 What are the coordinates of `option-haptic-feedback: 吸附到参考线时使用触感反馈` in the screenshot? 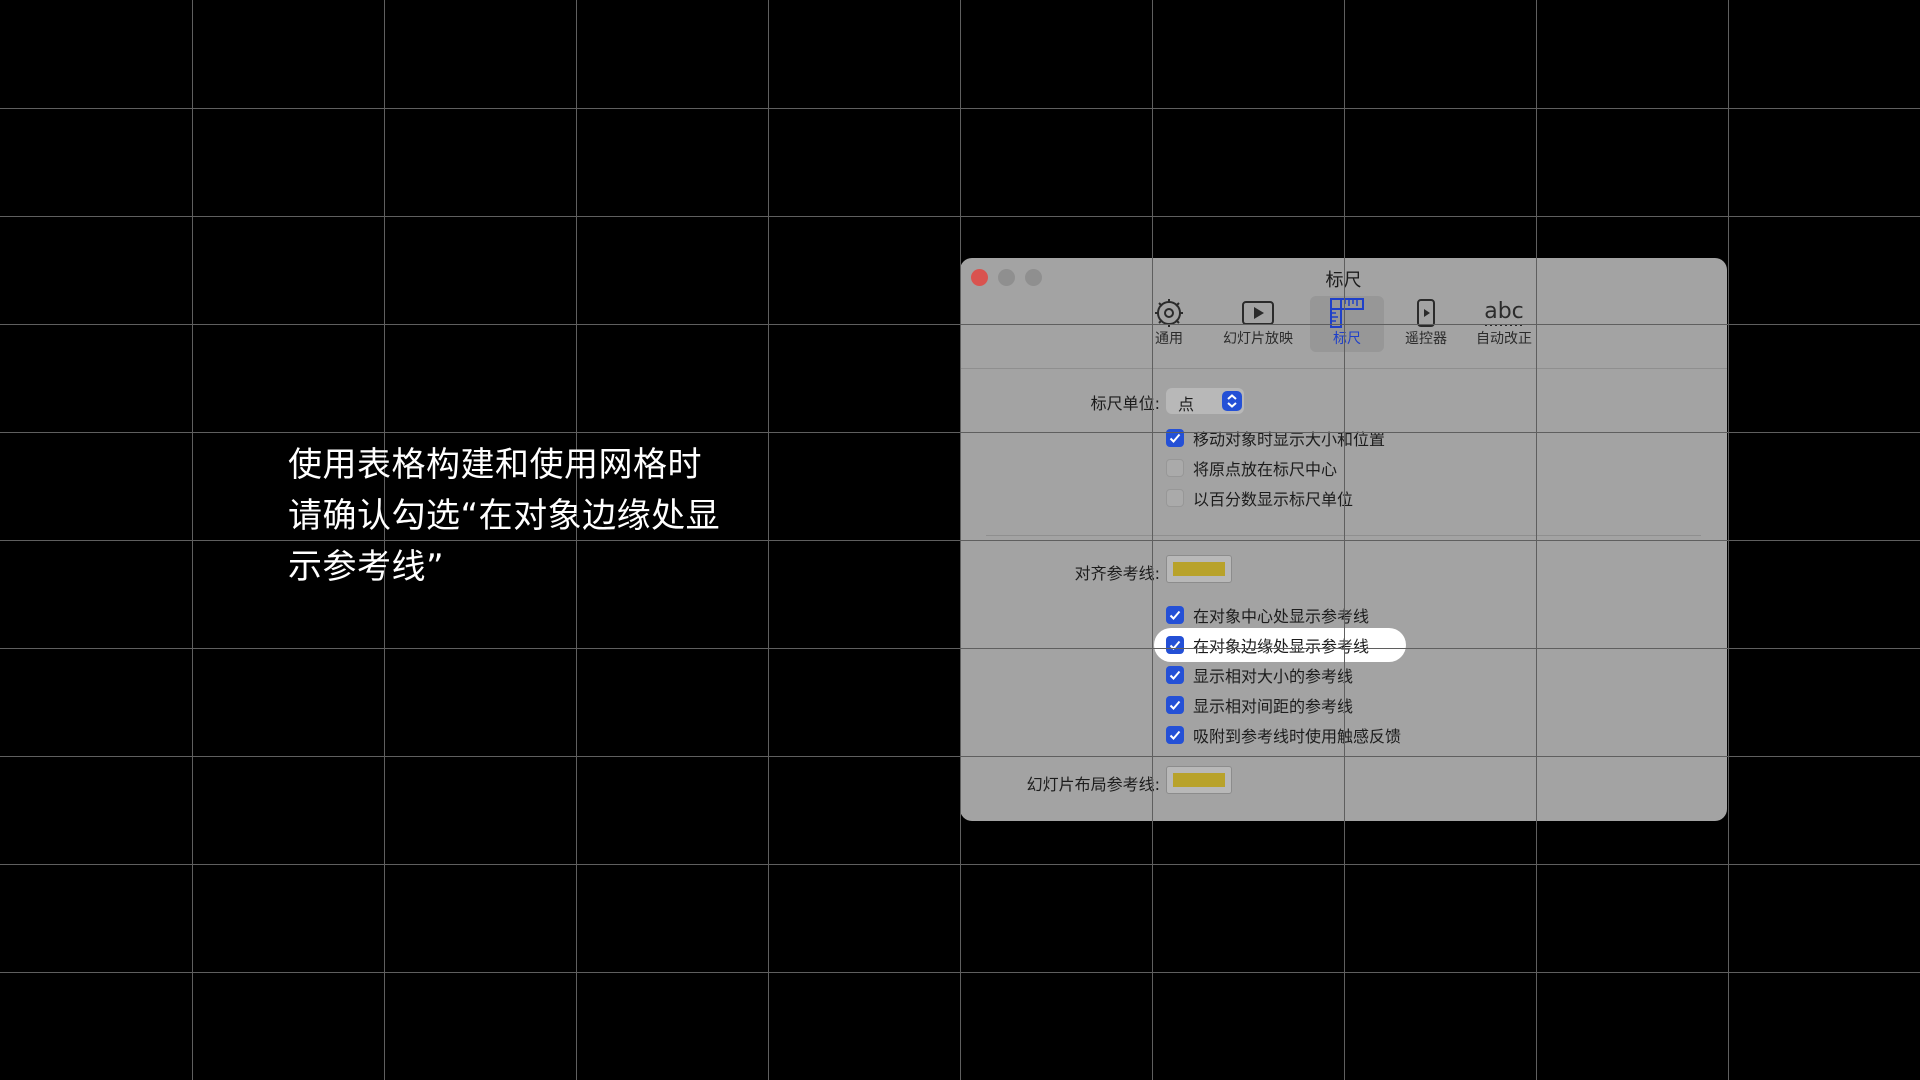 It's located at (1283, 735).